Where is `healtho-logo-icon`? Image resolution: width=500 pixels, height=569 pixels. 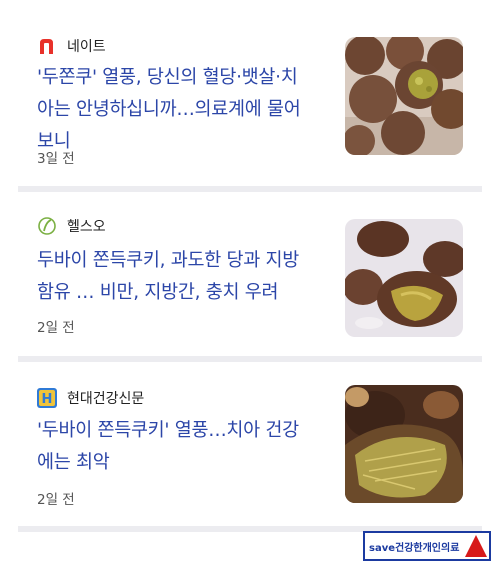
healtho-logo-icon is located at coordinates (47, 226).